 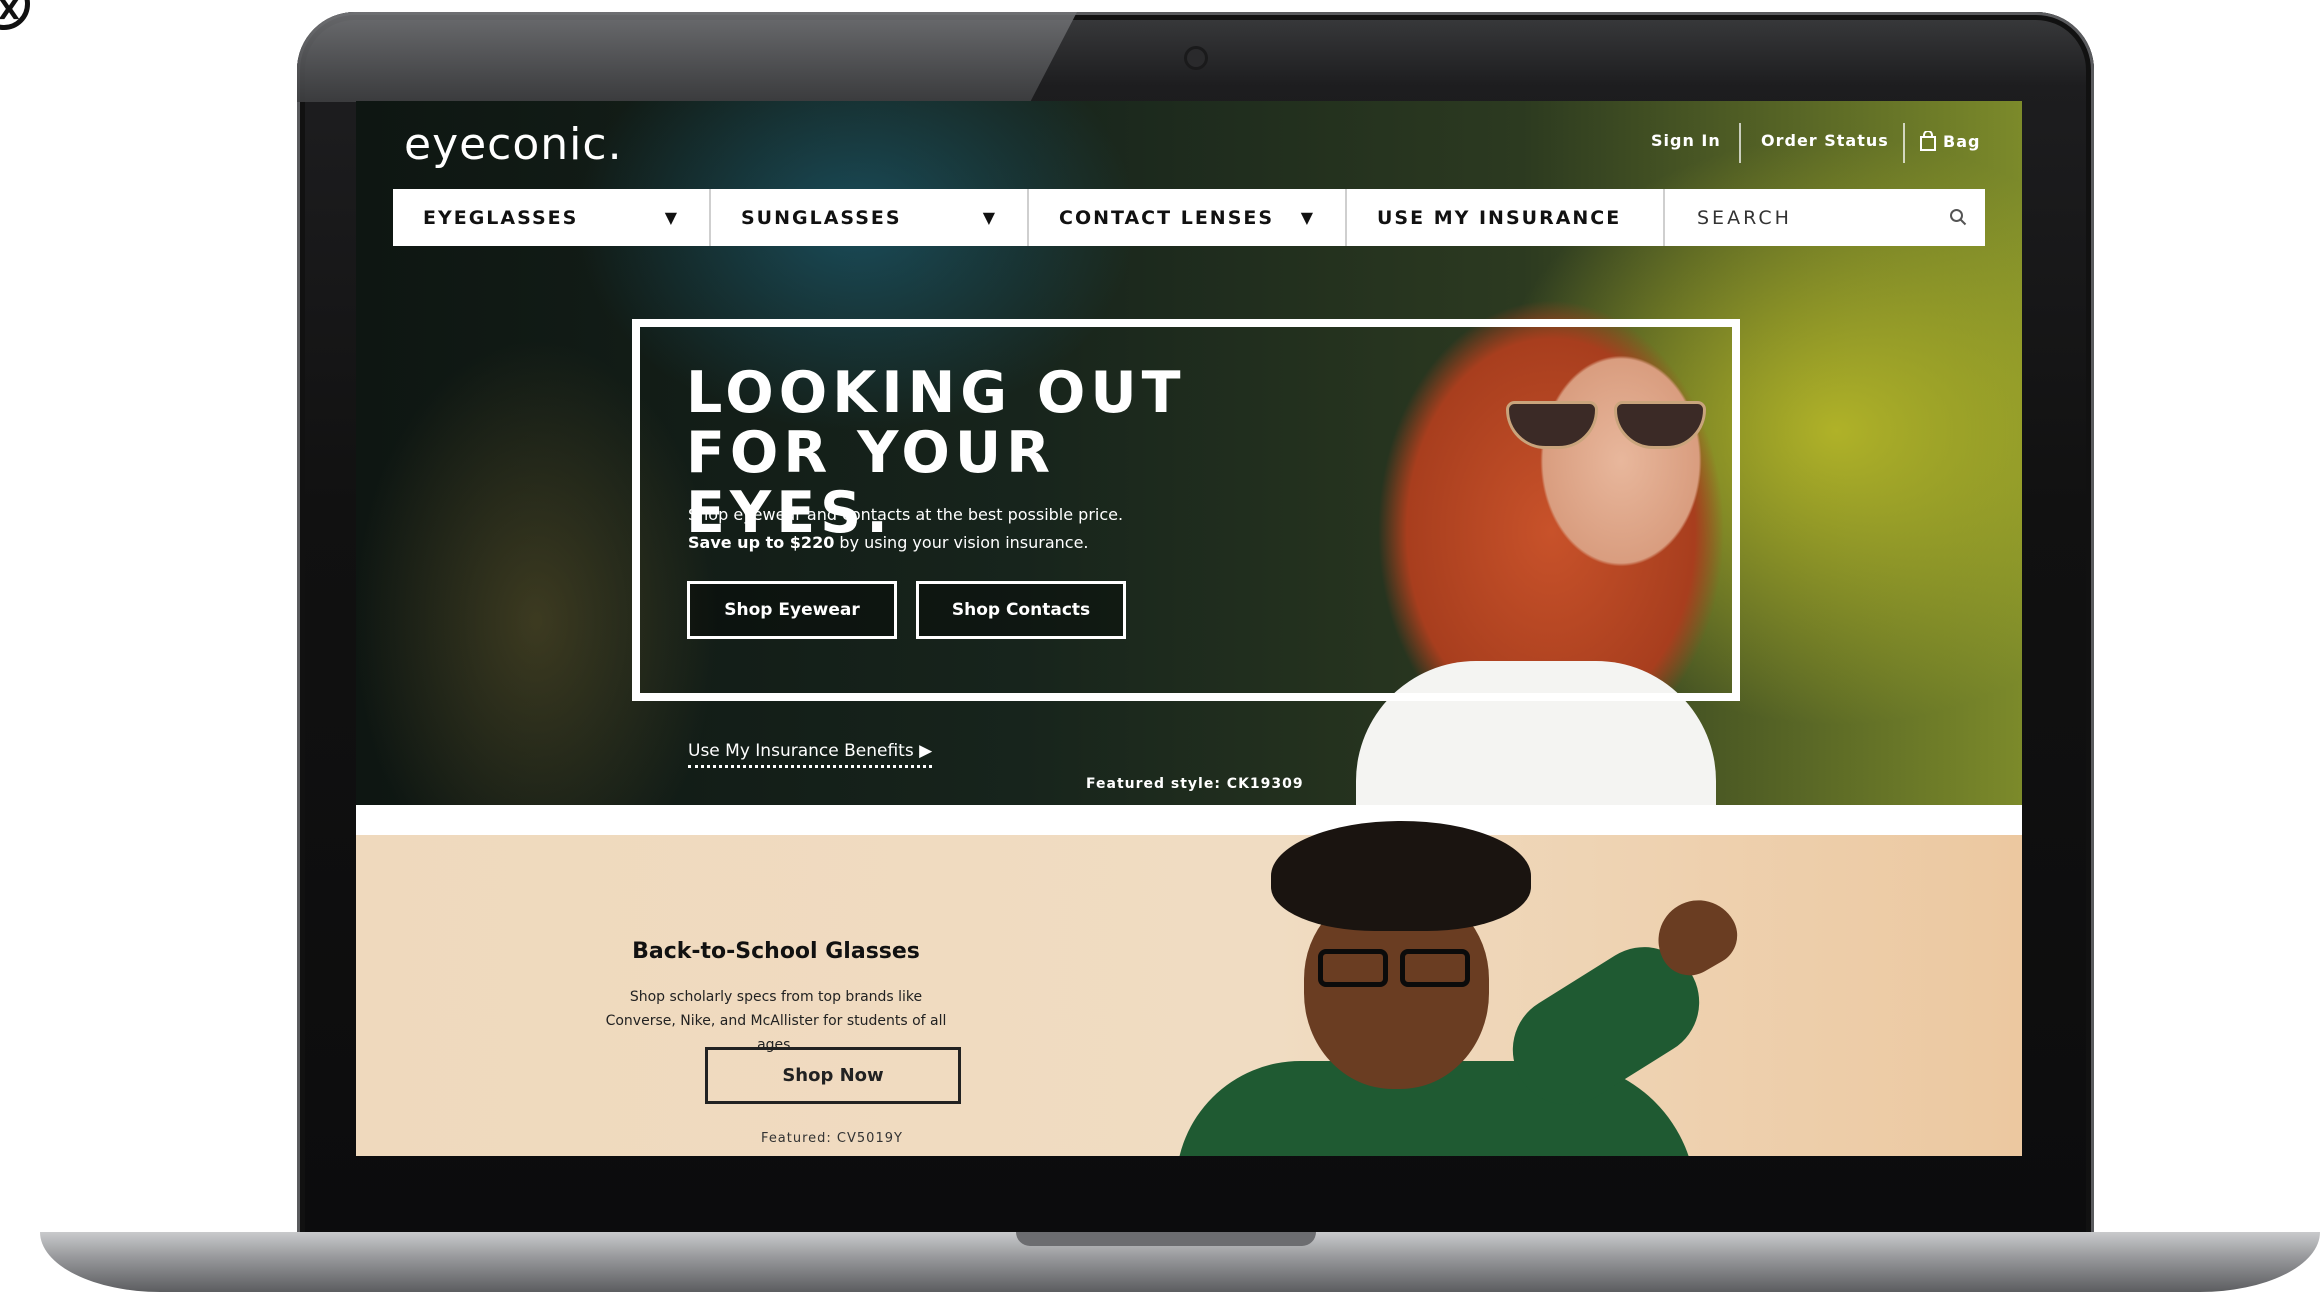 What do you see at coordinates (776, 951) in the screenshot?
I see `promo-title: Back-to-School Glasses` at bounding box center [776, 951].